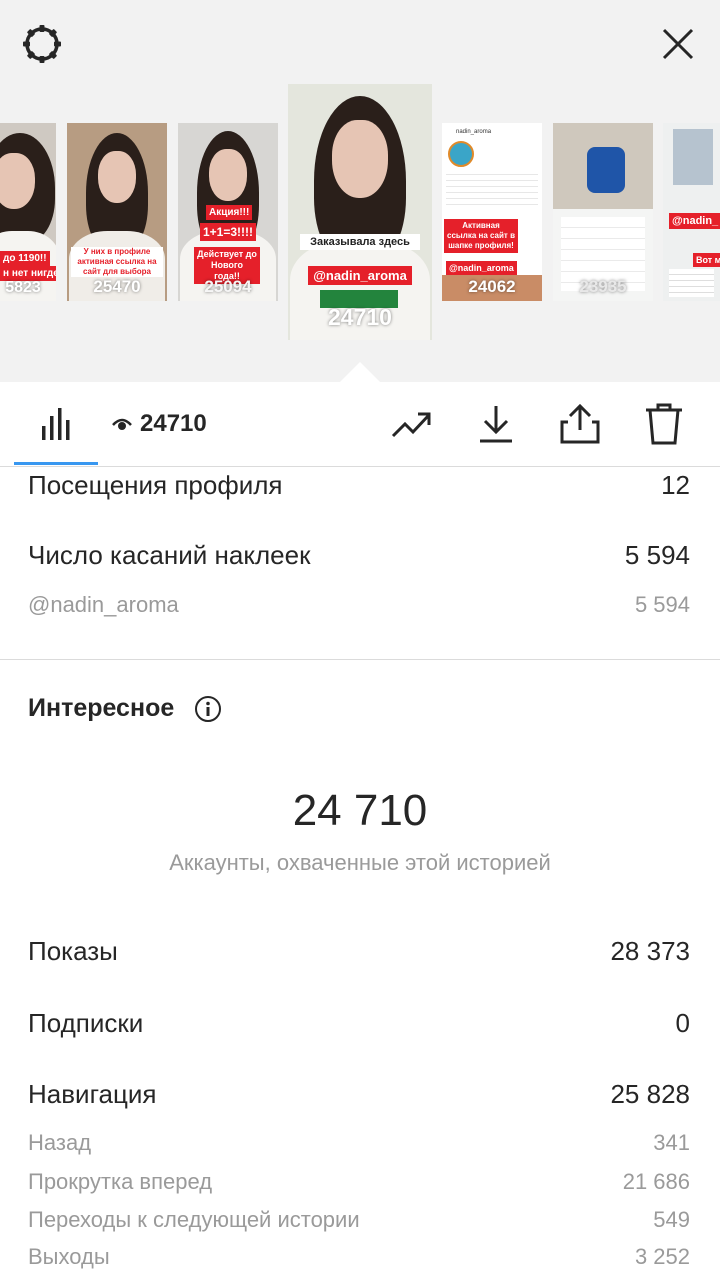  Describe the element at coordinates (23, 287) in the screenshot. I see `story-views: 5823` at that location.